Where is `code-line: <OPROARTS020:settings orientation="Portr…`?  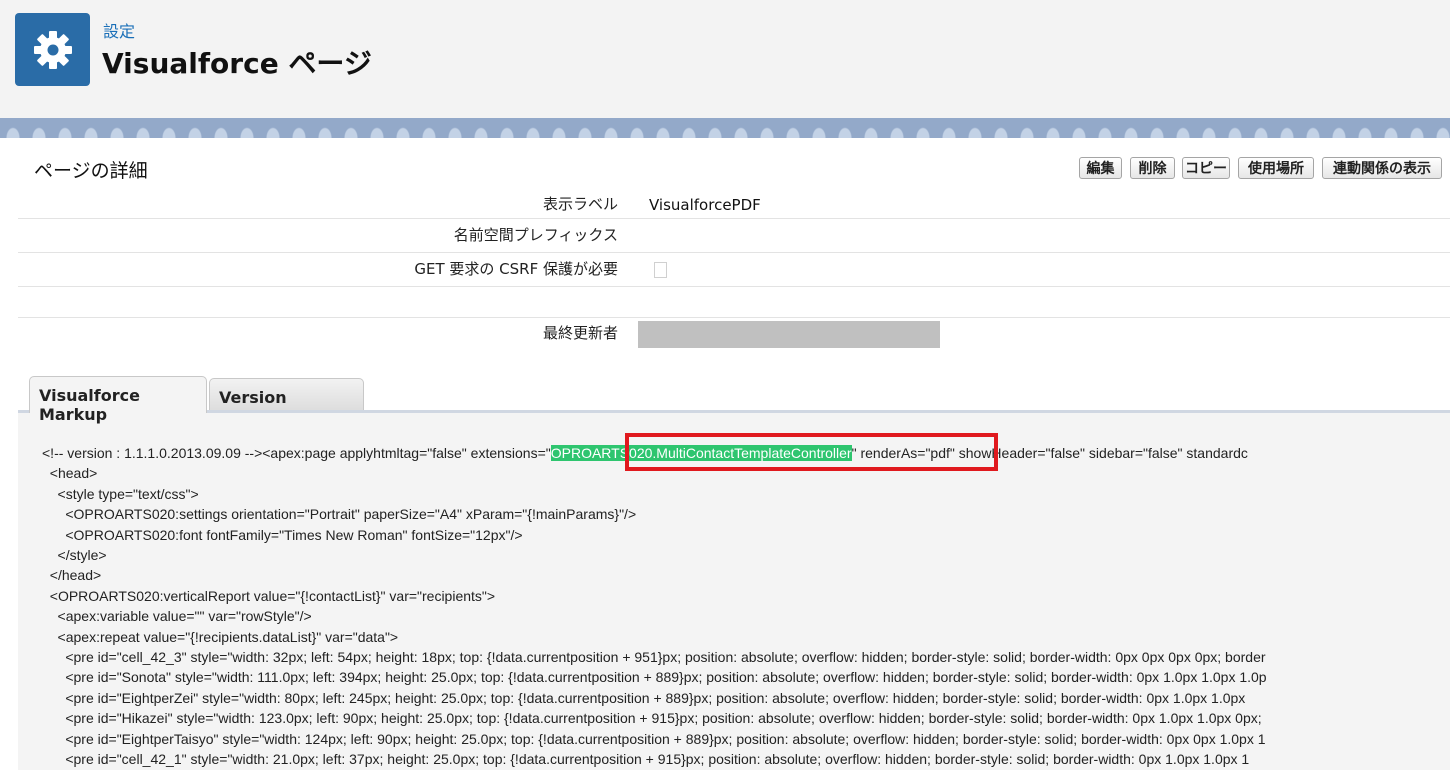 code-line: <OPROARTS020:settings orientation="Portr… is located at coordinates (339, 514).